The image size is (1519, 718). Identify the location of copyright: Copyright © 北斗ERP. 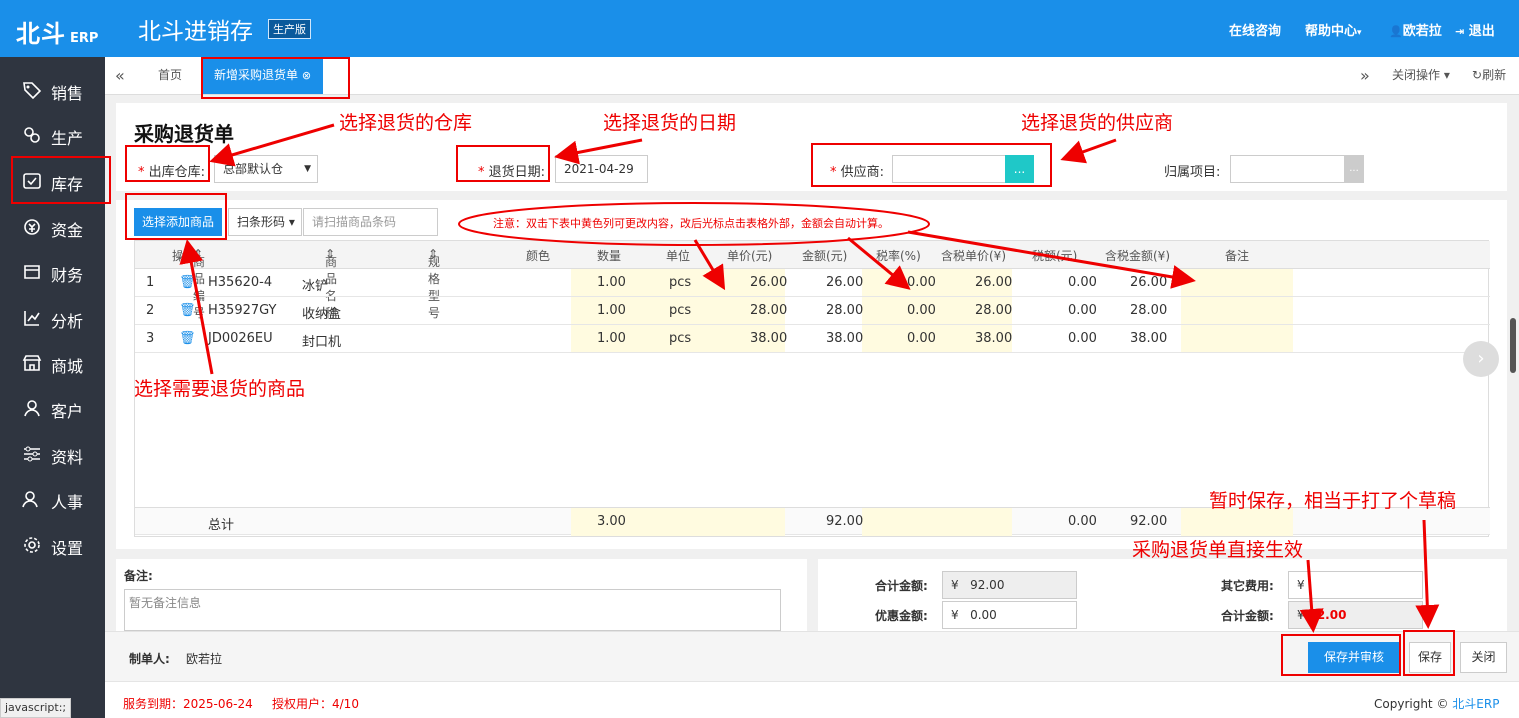
(1437, 704).